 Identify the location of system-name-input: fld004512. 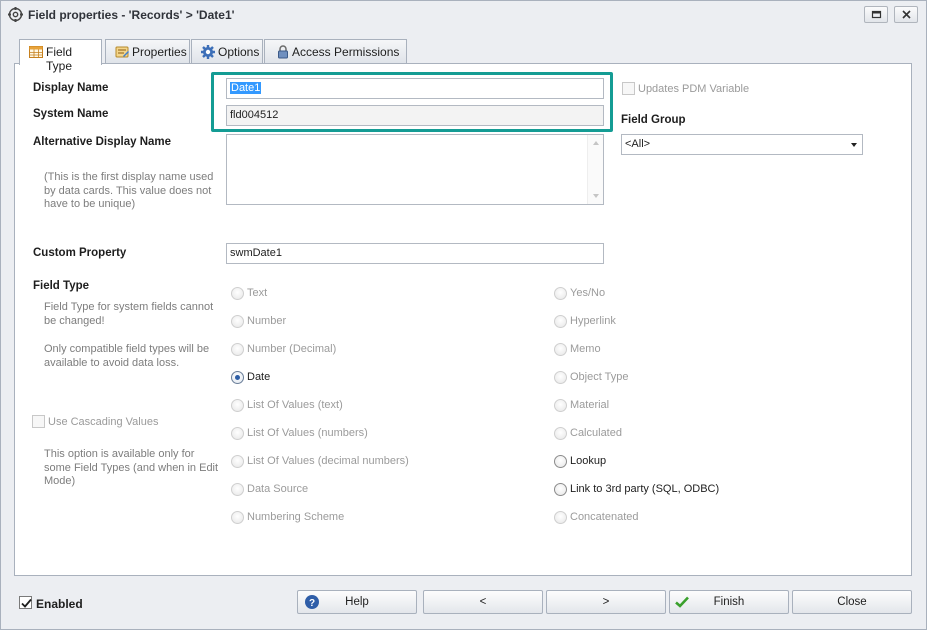
(415, 115).